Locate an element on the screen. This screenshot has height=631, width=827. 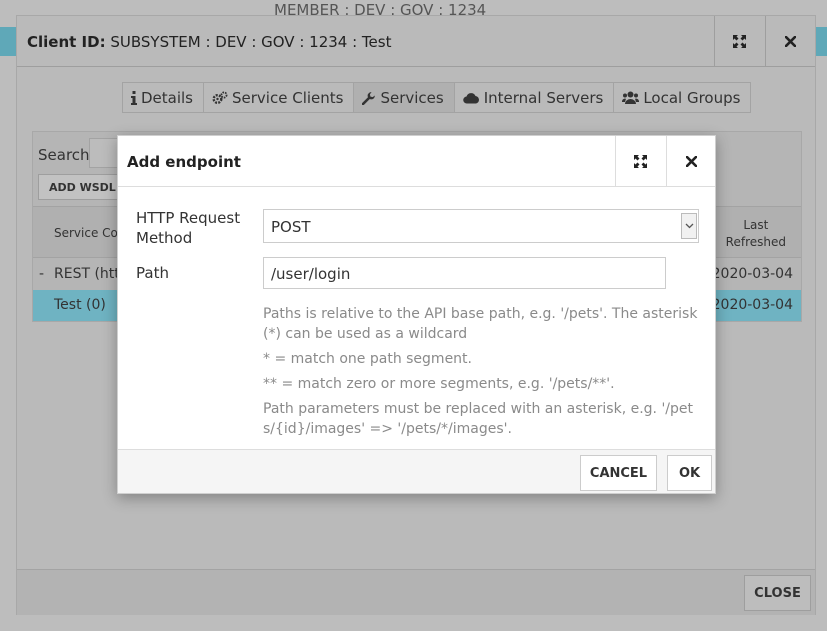
search-label: Search is located at coordinates (64, 155).